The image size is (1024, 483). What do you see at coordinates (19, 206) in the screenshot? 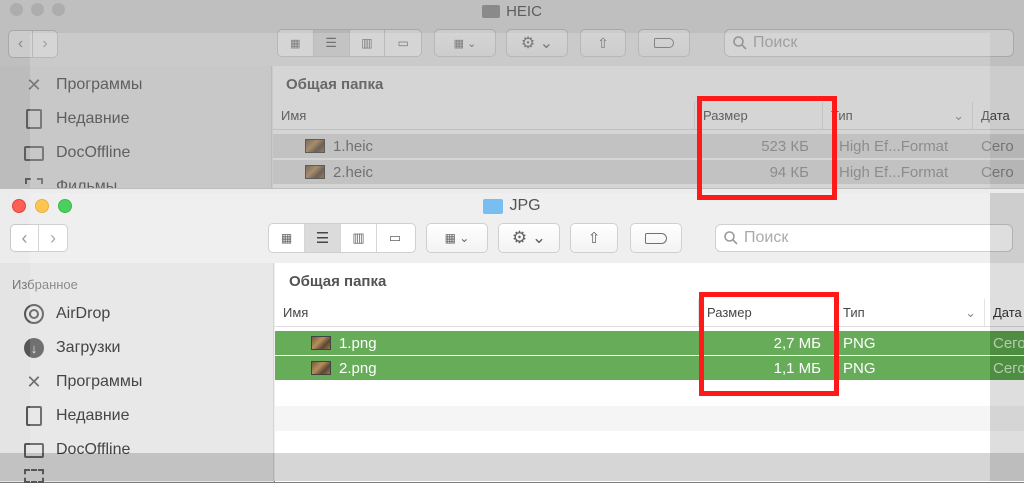
I see `close-button` at bounding box center [19, 206].